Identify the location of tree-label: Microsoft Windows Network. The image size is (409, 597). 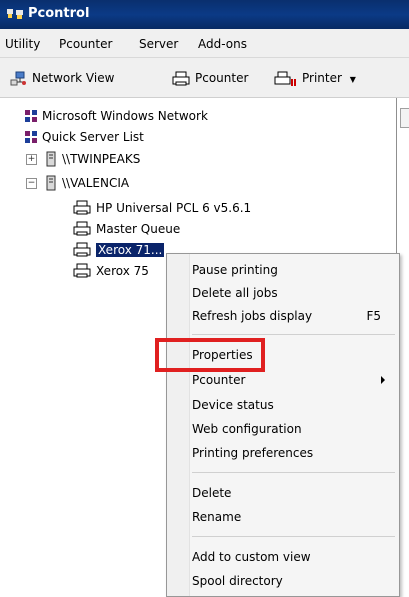
(125, 115).